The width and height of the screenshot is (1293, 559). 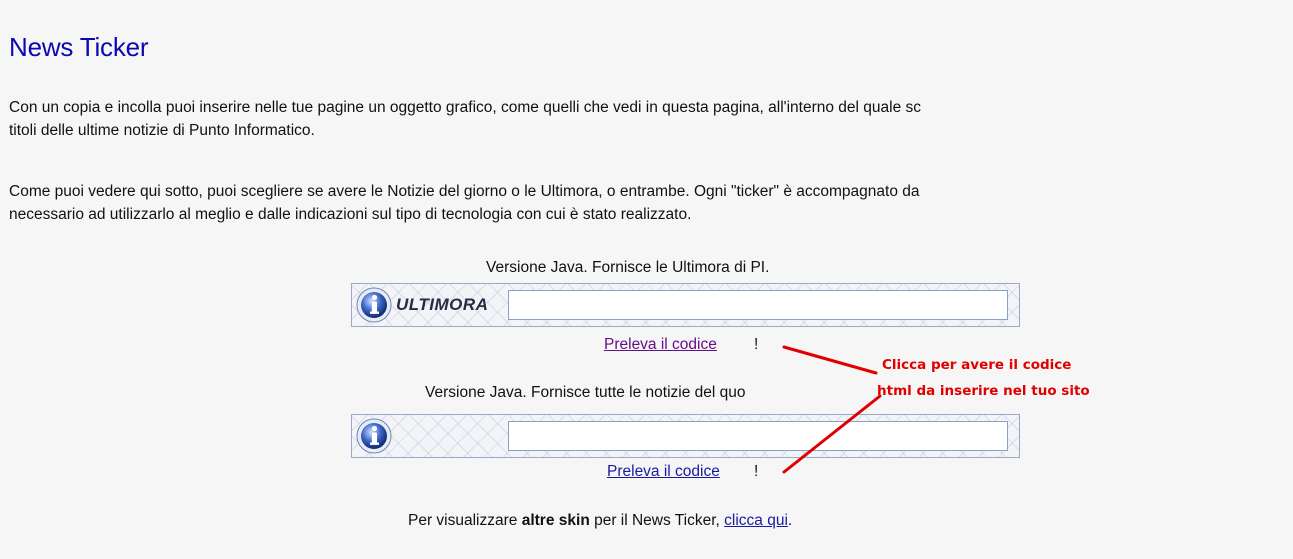 I want to click on annotation-line-2: html da inserire nel tuo sito, so click(x=983, y=391).